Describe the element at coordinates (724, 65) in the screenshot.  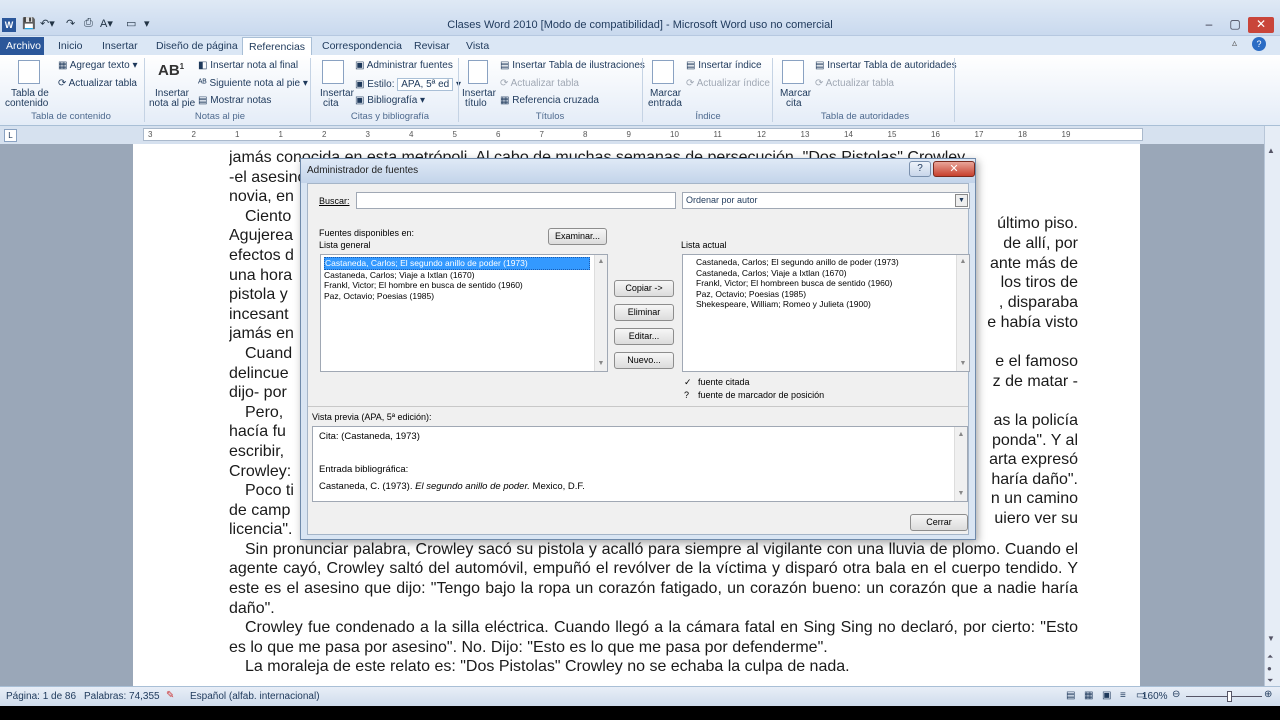
I see `insert-index-button: ▤ Insertar índice` at that location.